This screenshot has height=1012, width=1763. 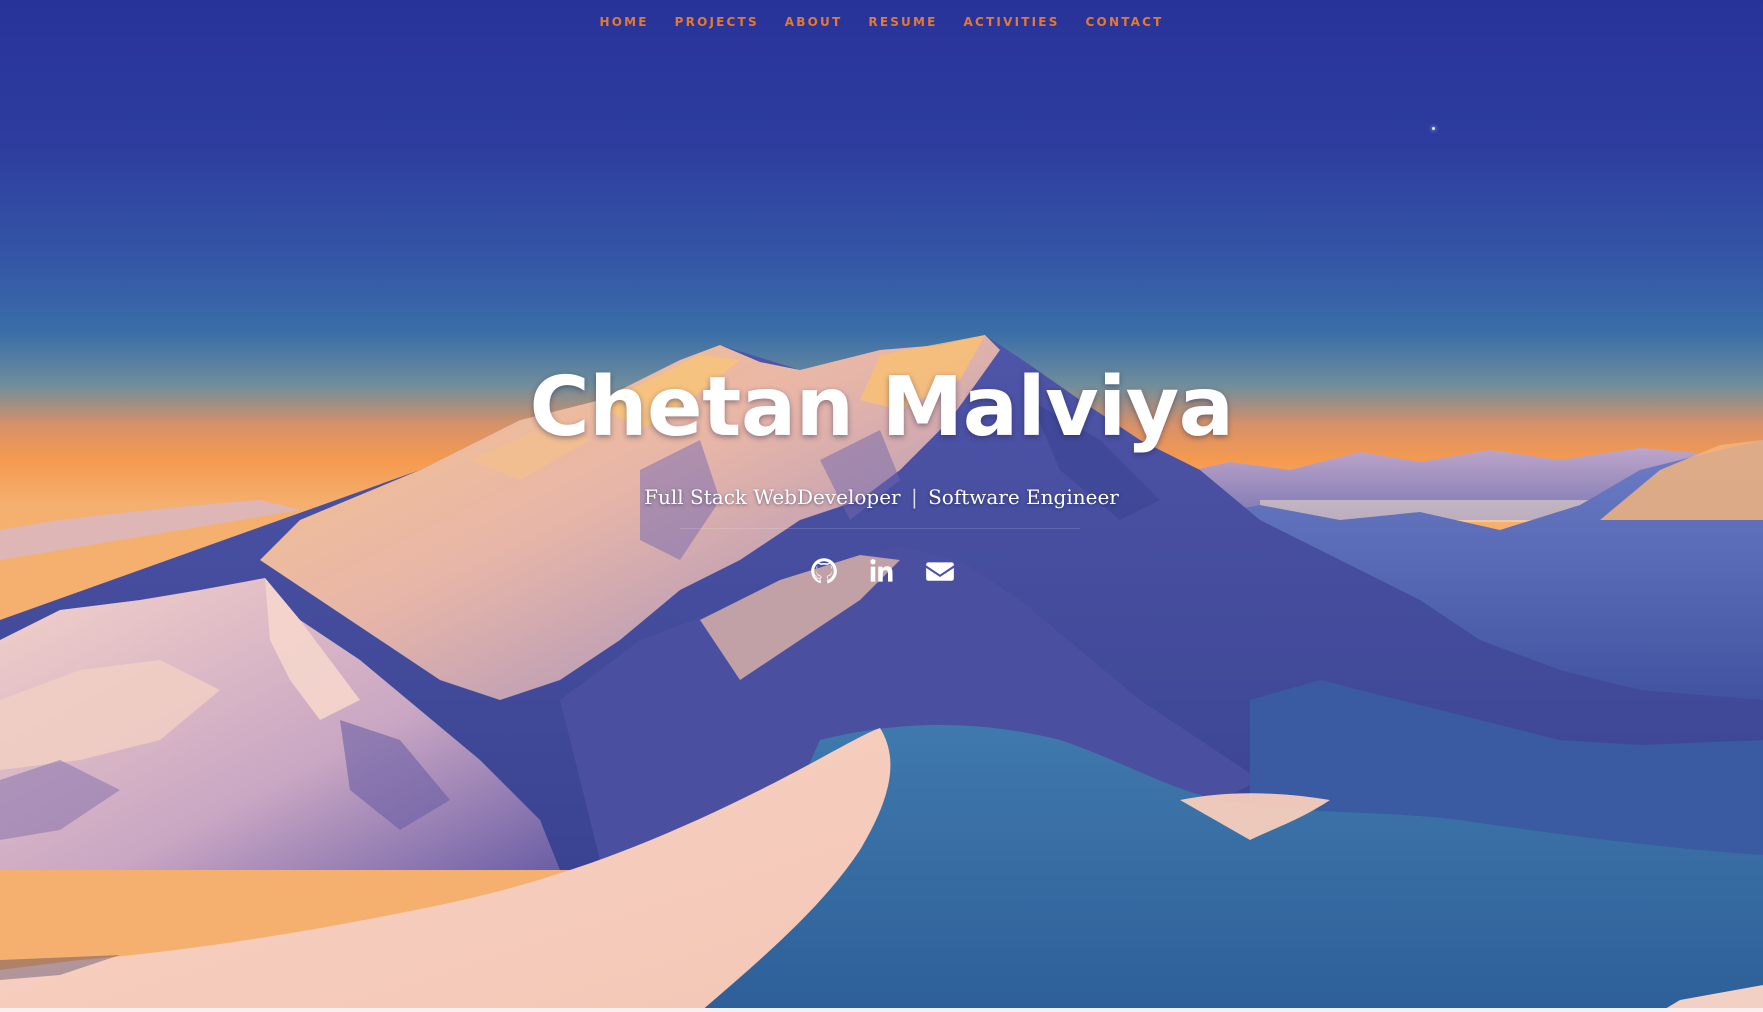 I want to click on github-icon, so click(x=823, y=571).